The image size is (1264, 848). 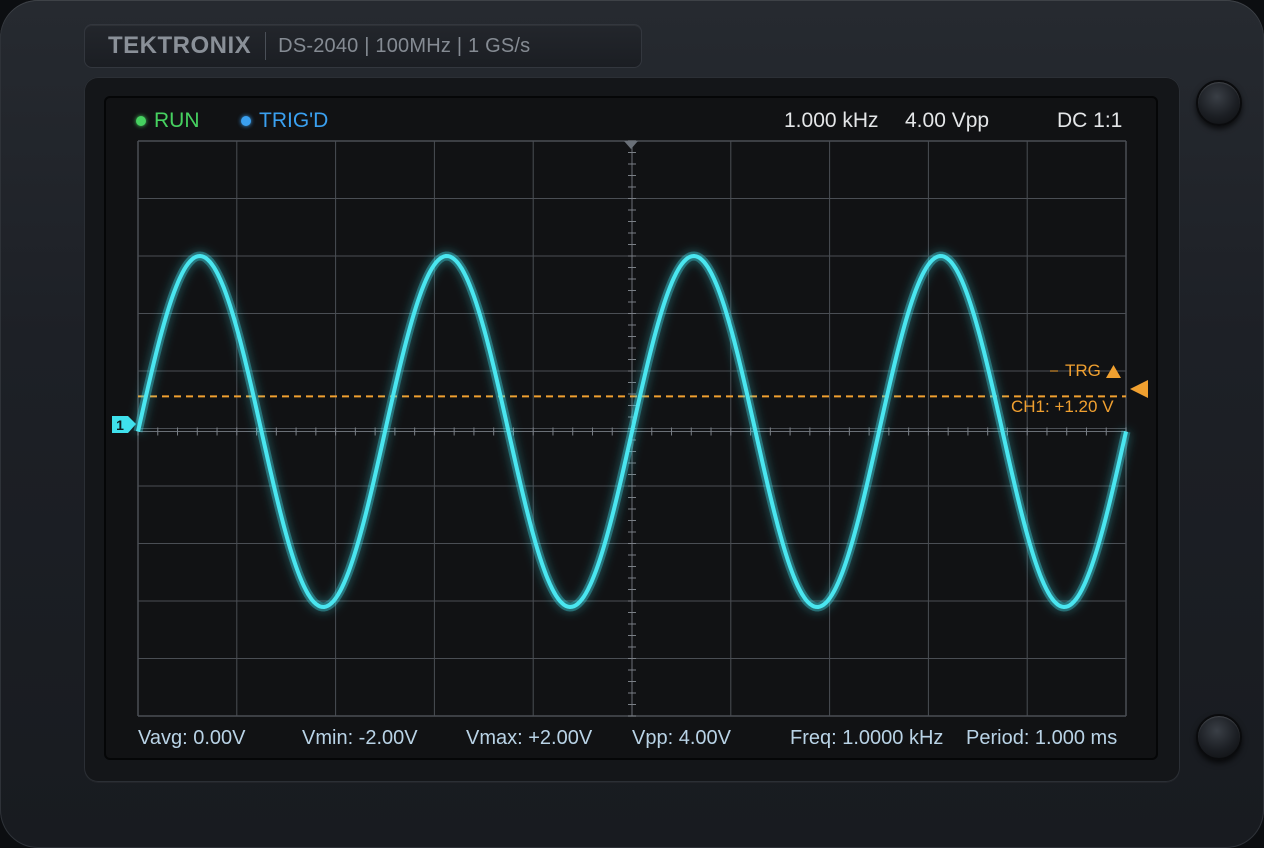 What do you see at coordinates (360, 738) in the screenshot?
I see `measurement-vmin: Vmin: -2.00V` at bounding box center [360, 738].